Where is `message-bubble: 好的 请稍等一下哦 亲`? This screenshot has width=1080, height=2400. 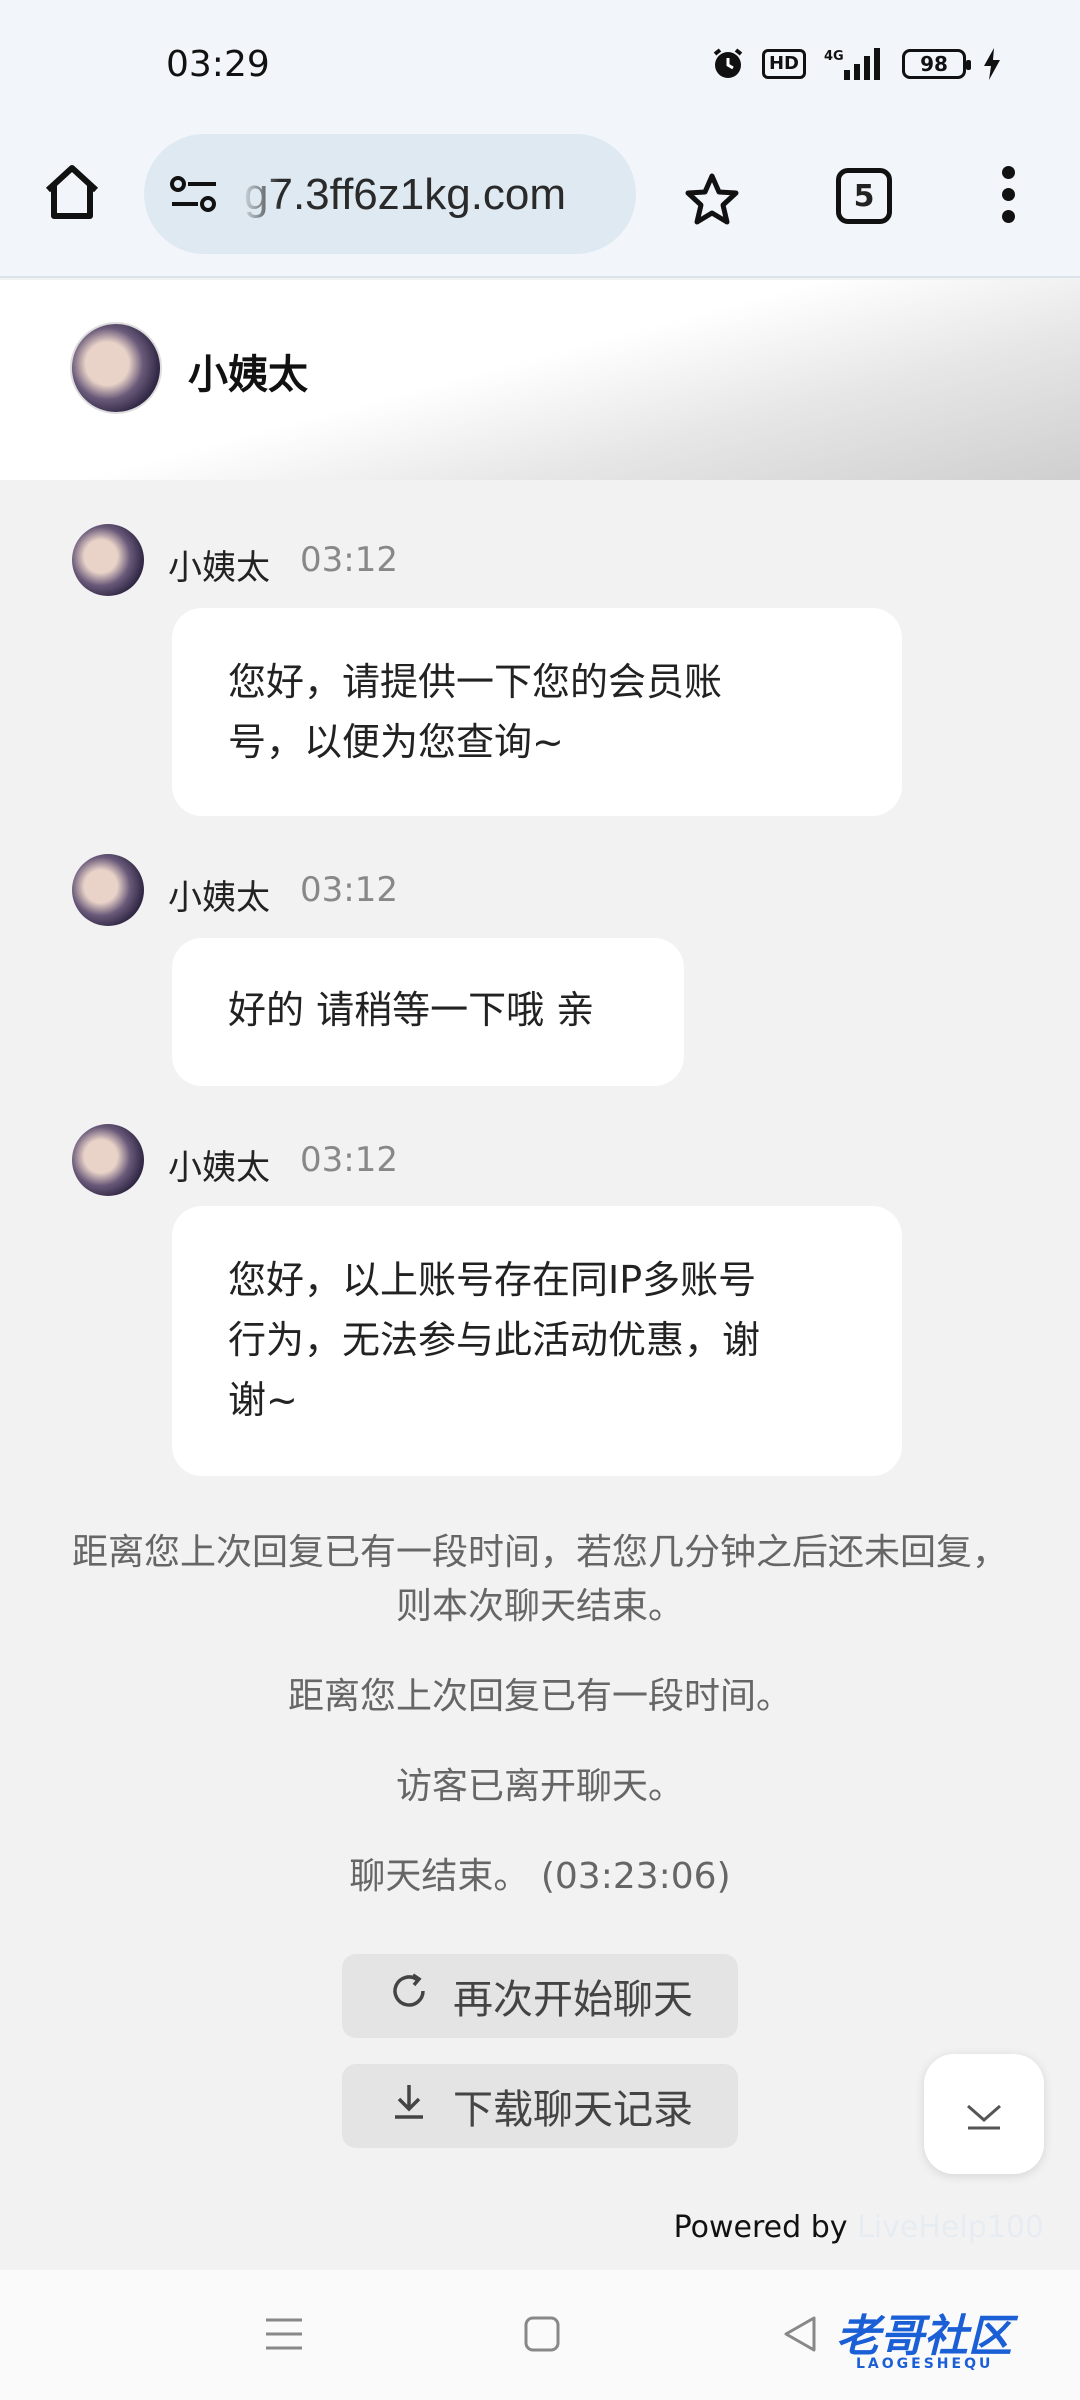
message-bubble: 好的 请稍等一下哦 亲 is located at coordinates (428, 1012).